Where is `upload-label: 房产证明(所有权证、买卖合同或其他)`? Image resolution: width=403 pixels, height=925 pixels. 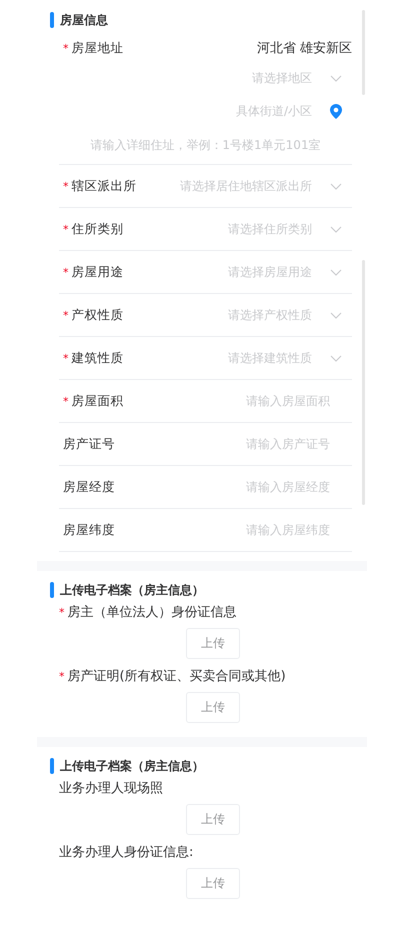
upload-label: 房产证明(所有权证、买卖合同或其他) is located at coordinates (177, 676).